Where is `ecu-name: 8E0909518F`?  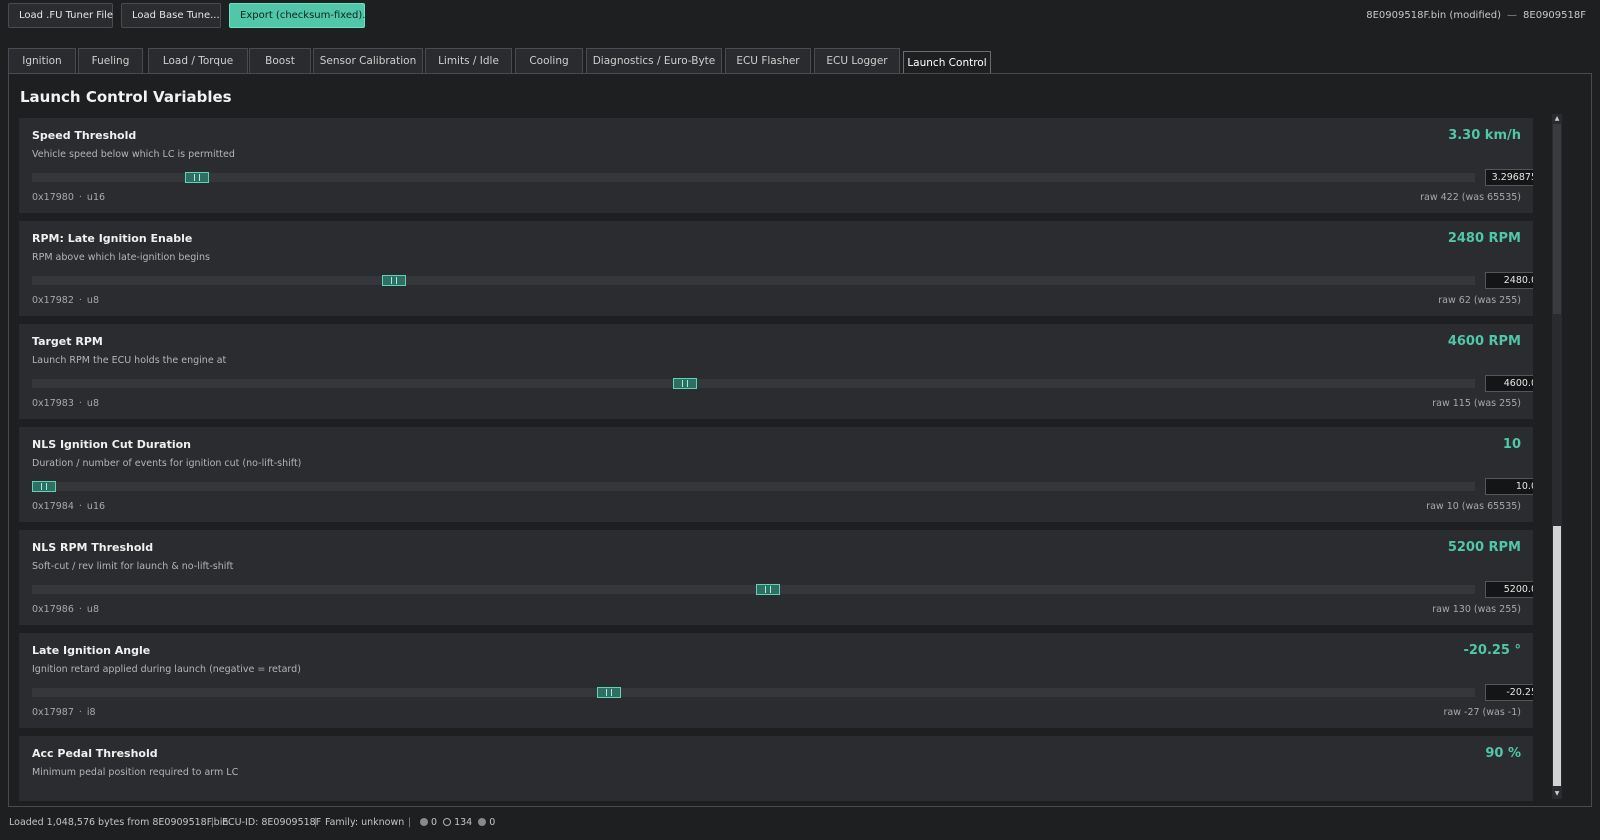 ecu-name: 8E0909518F is located at coordinates (1554, 15).